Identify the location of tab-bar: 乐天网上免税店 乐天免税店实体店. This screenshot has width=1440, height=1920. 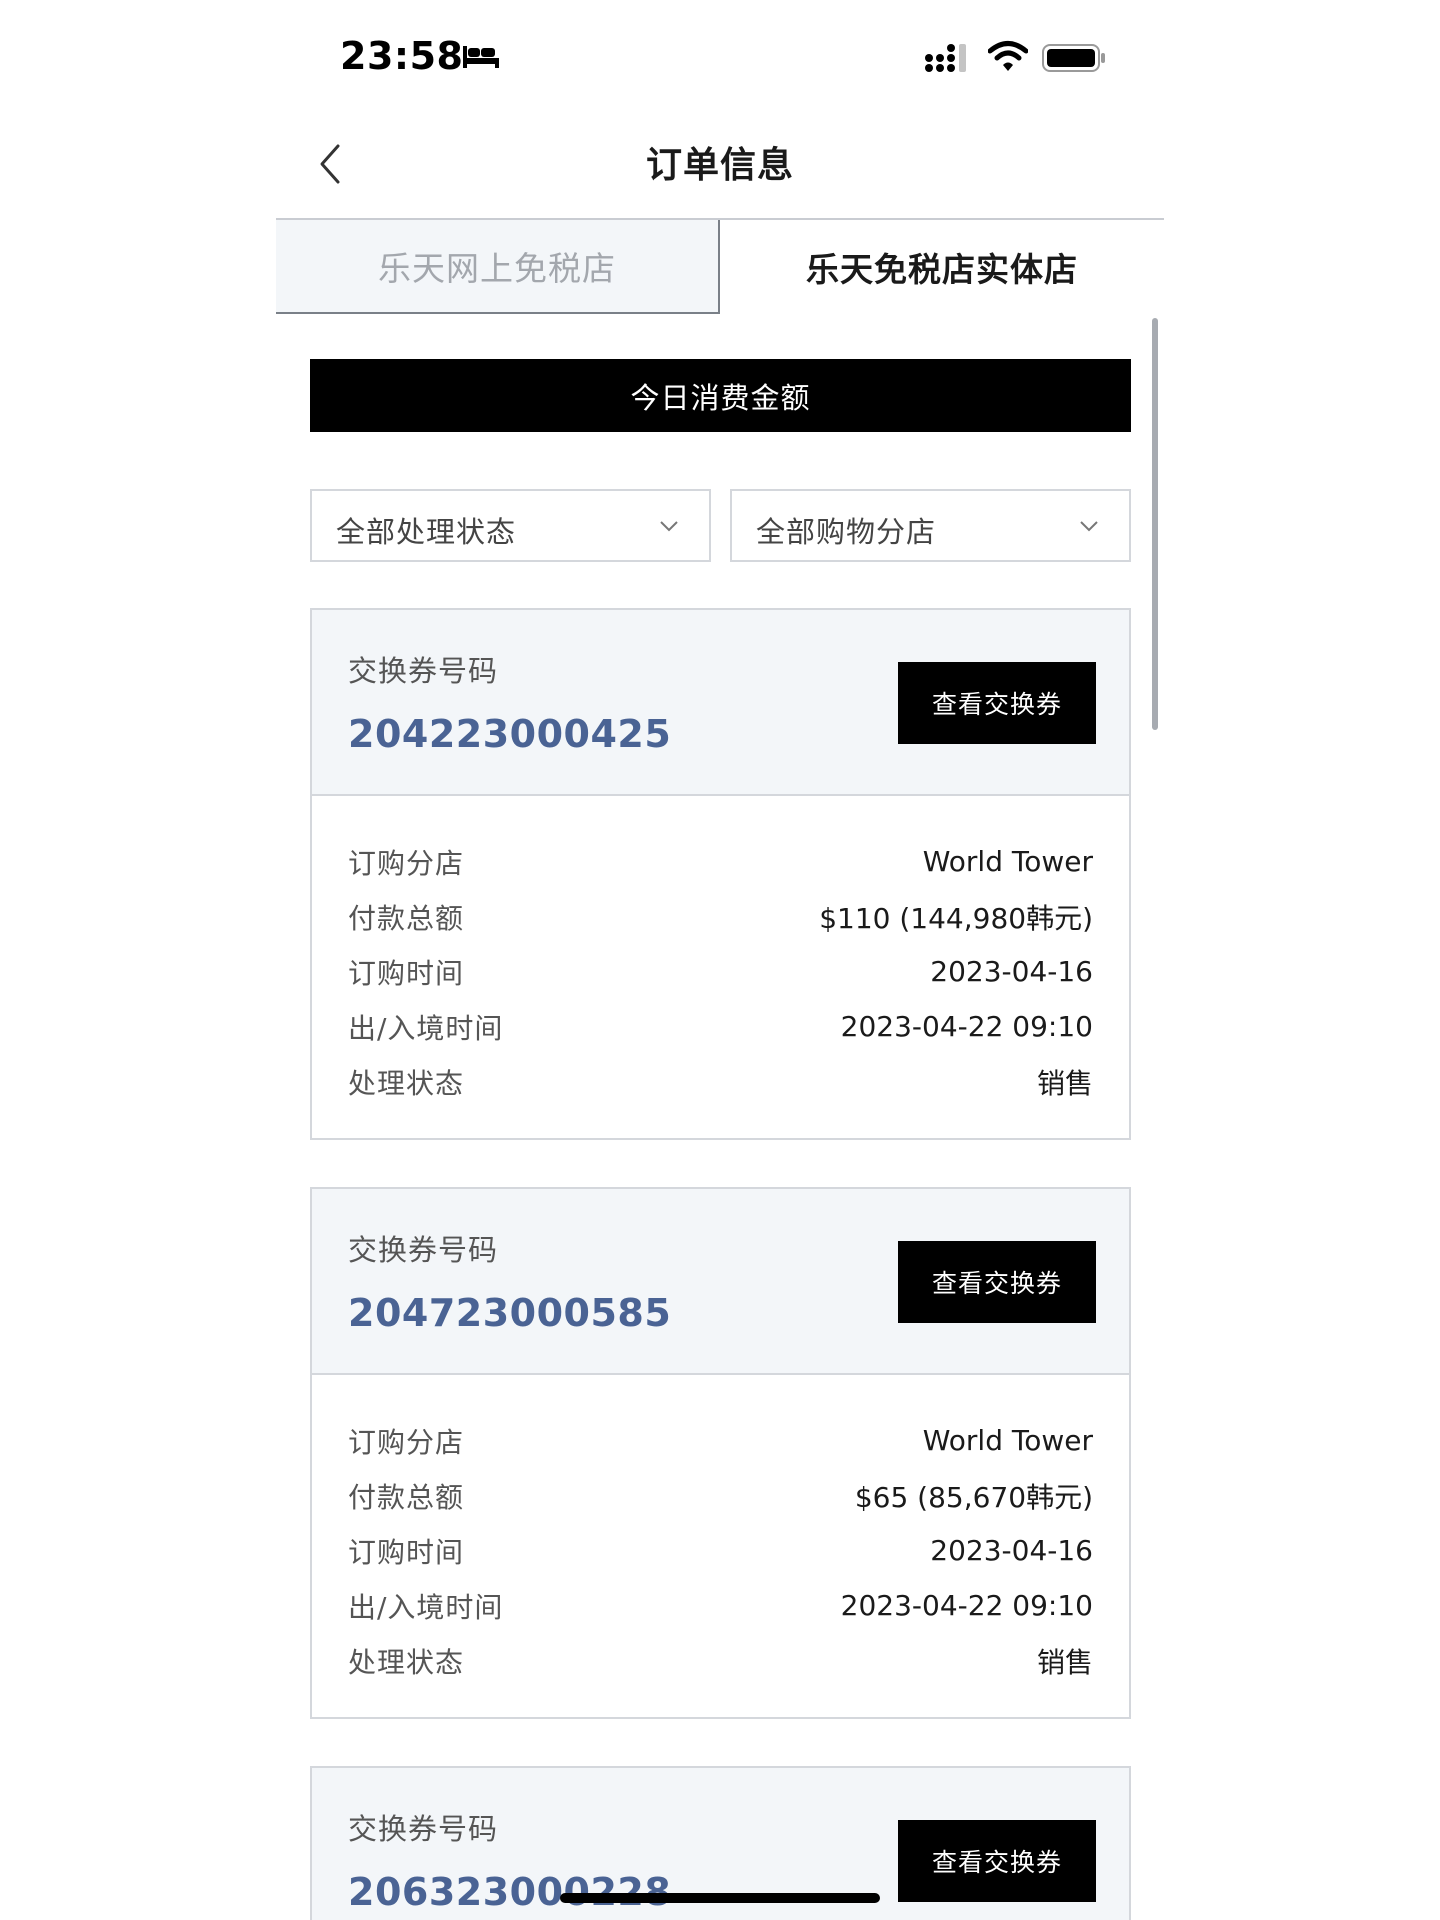
(720, 267).